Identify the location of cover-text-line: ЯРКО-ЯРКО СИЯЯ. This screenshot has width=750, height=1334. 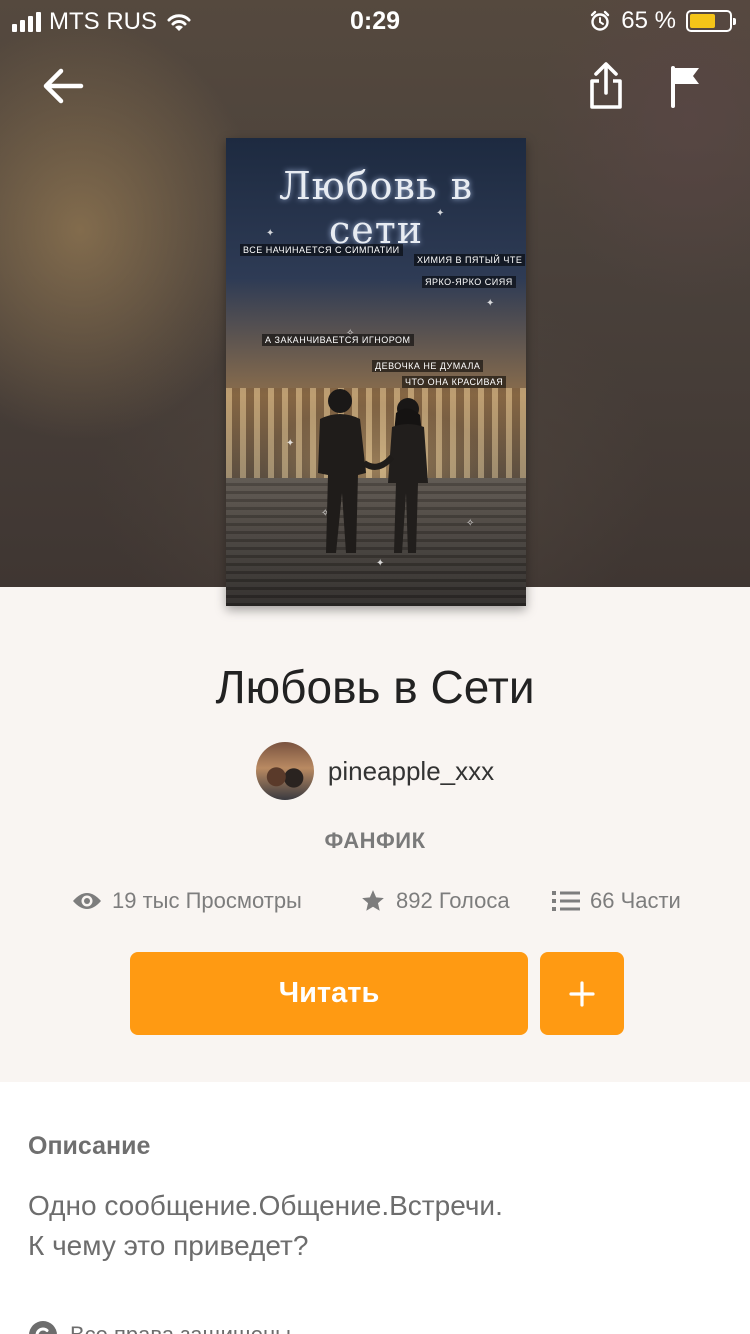
(469, 282).